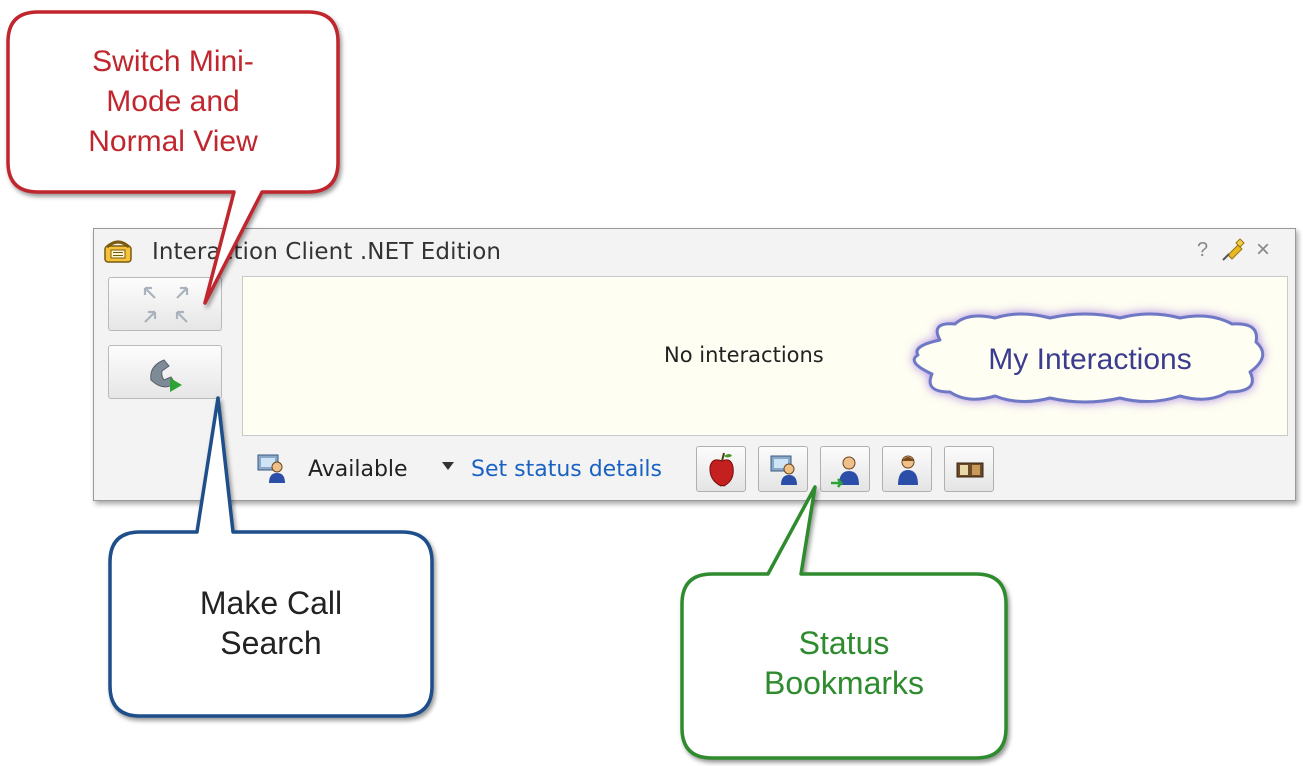 The height and width of the screenshot is (766, 1303). What do you see at coordinates (271, 623) in the screenshot?
I see `make-call-callout-text: Make Call Search` at bounding box center [271, 623].